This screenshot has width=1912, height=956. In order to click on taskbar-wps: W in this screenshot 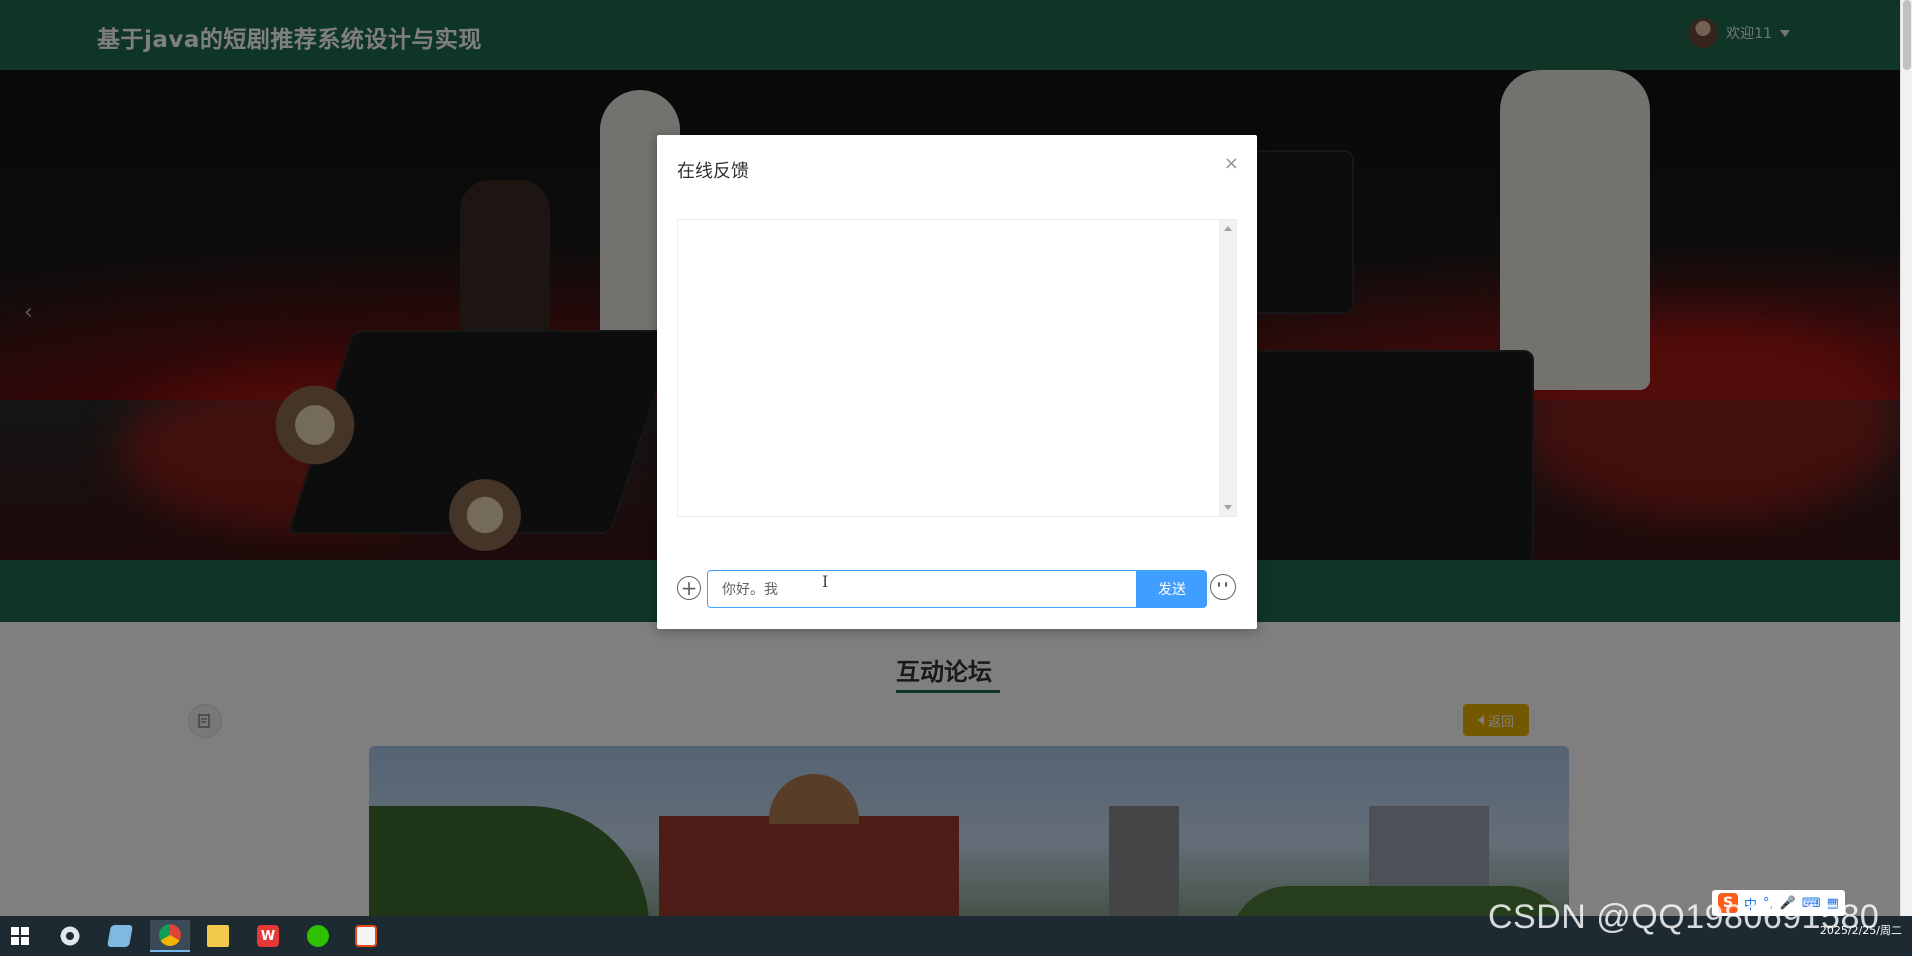, I will do `click(268, 936)`.